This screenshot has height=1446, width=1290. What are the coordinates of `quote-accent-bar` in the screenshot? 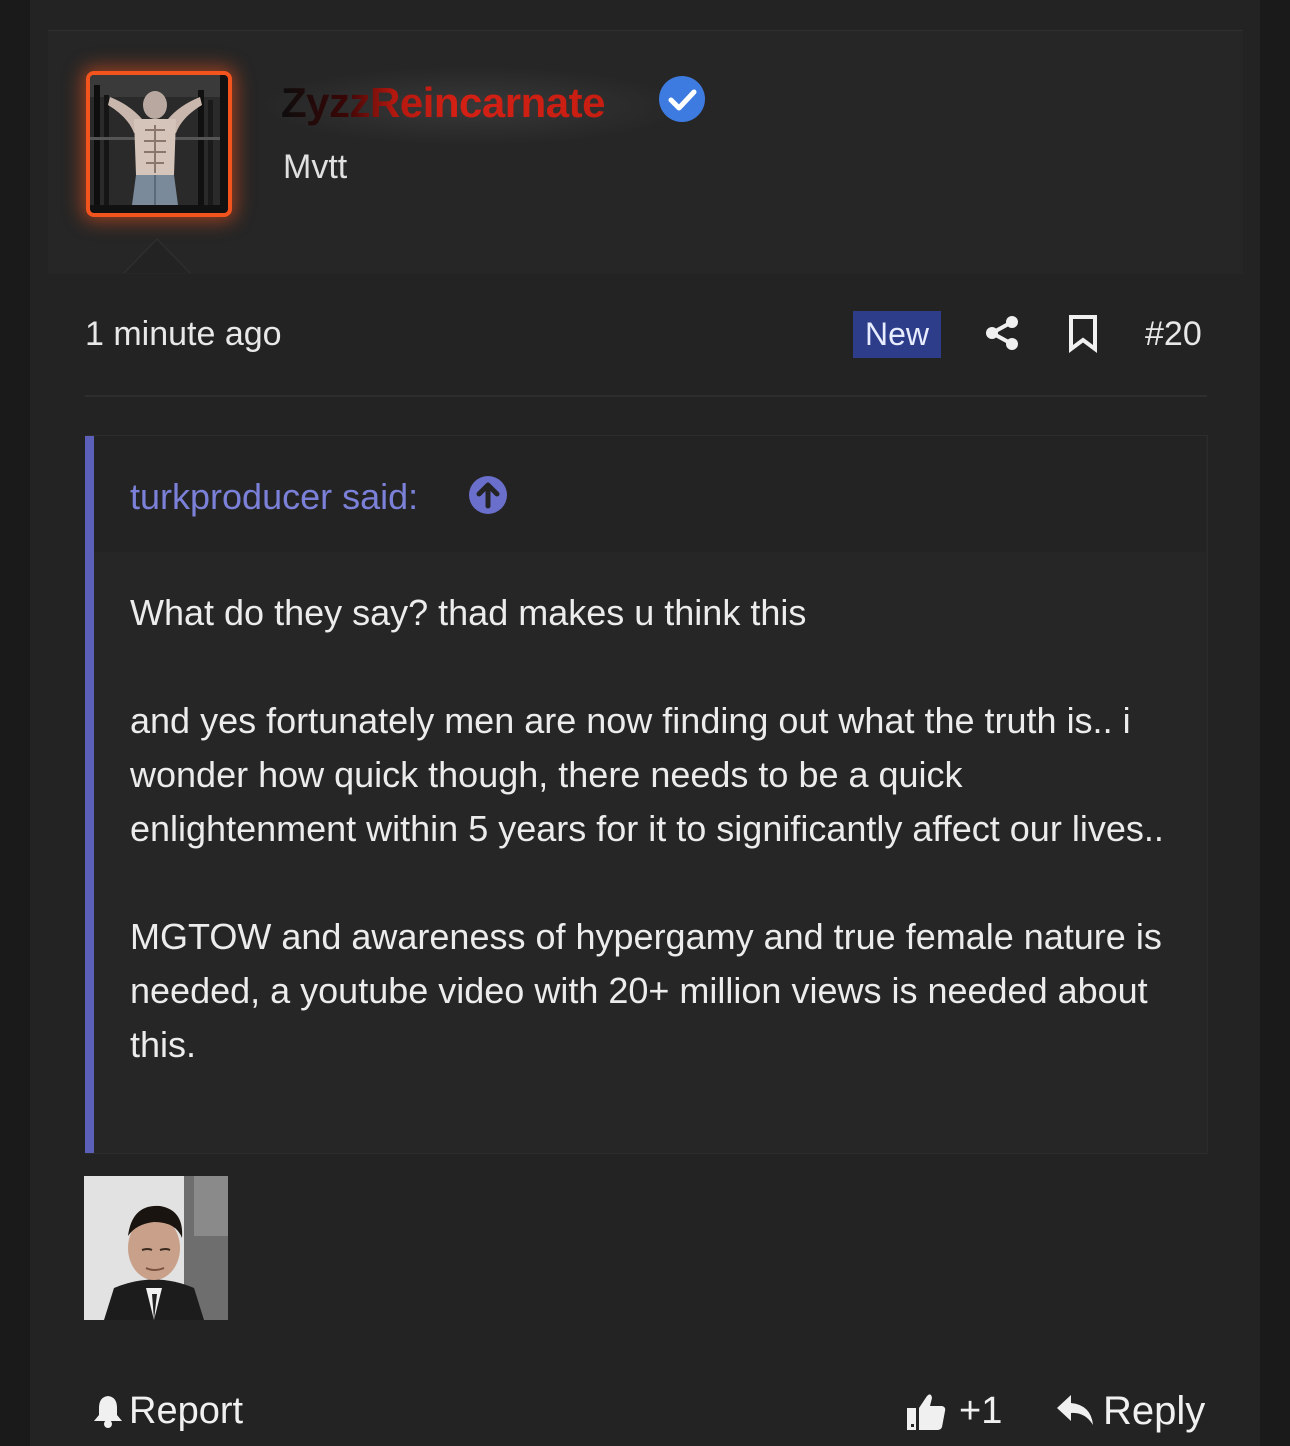 It's located at (89, 794).